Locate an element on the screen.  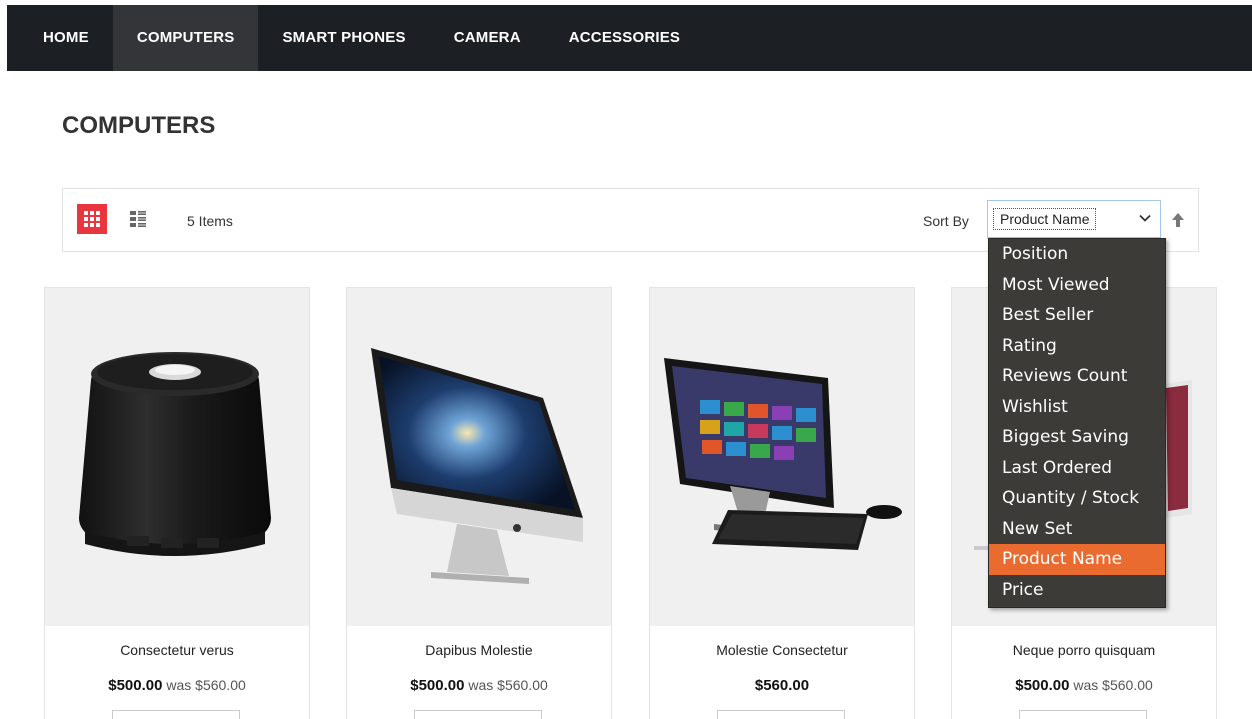
current-price: $560.00 is located at coordinates (782, 685).